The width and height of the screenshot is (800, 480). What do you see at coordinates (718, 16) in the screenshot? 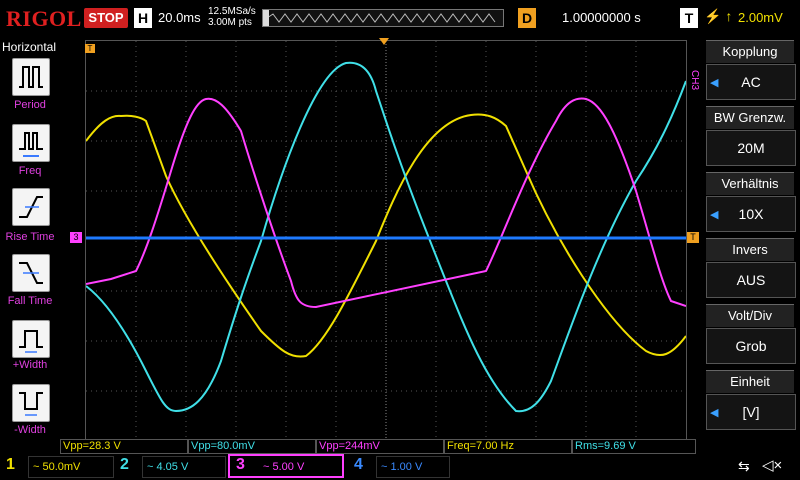
I see `trigger-edge-icon: ⚡ ↑` at bounding box center [718, 16].